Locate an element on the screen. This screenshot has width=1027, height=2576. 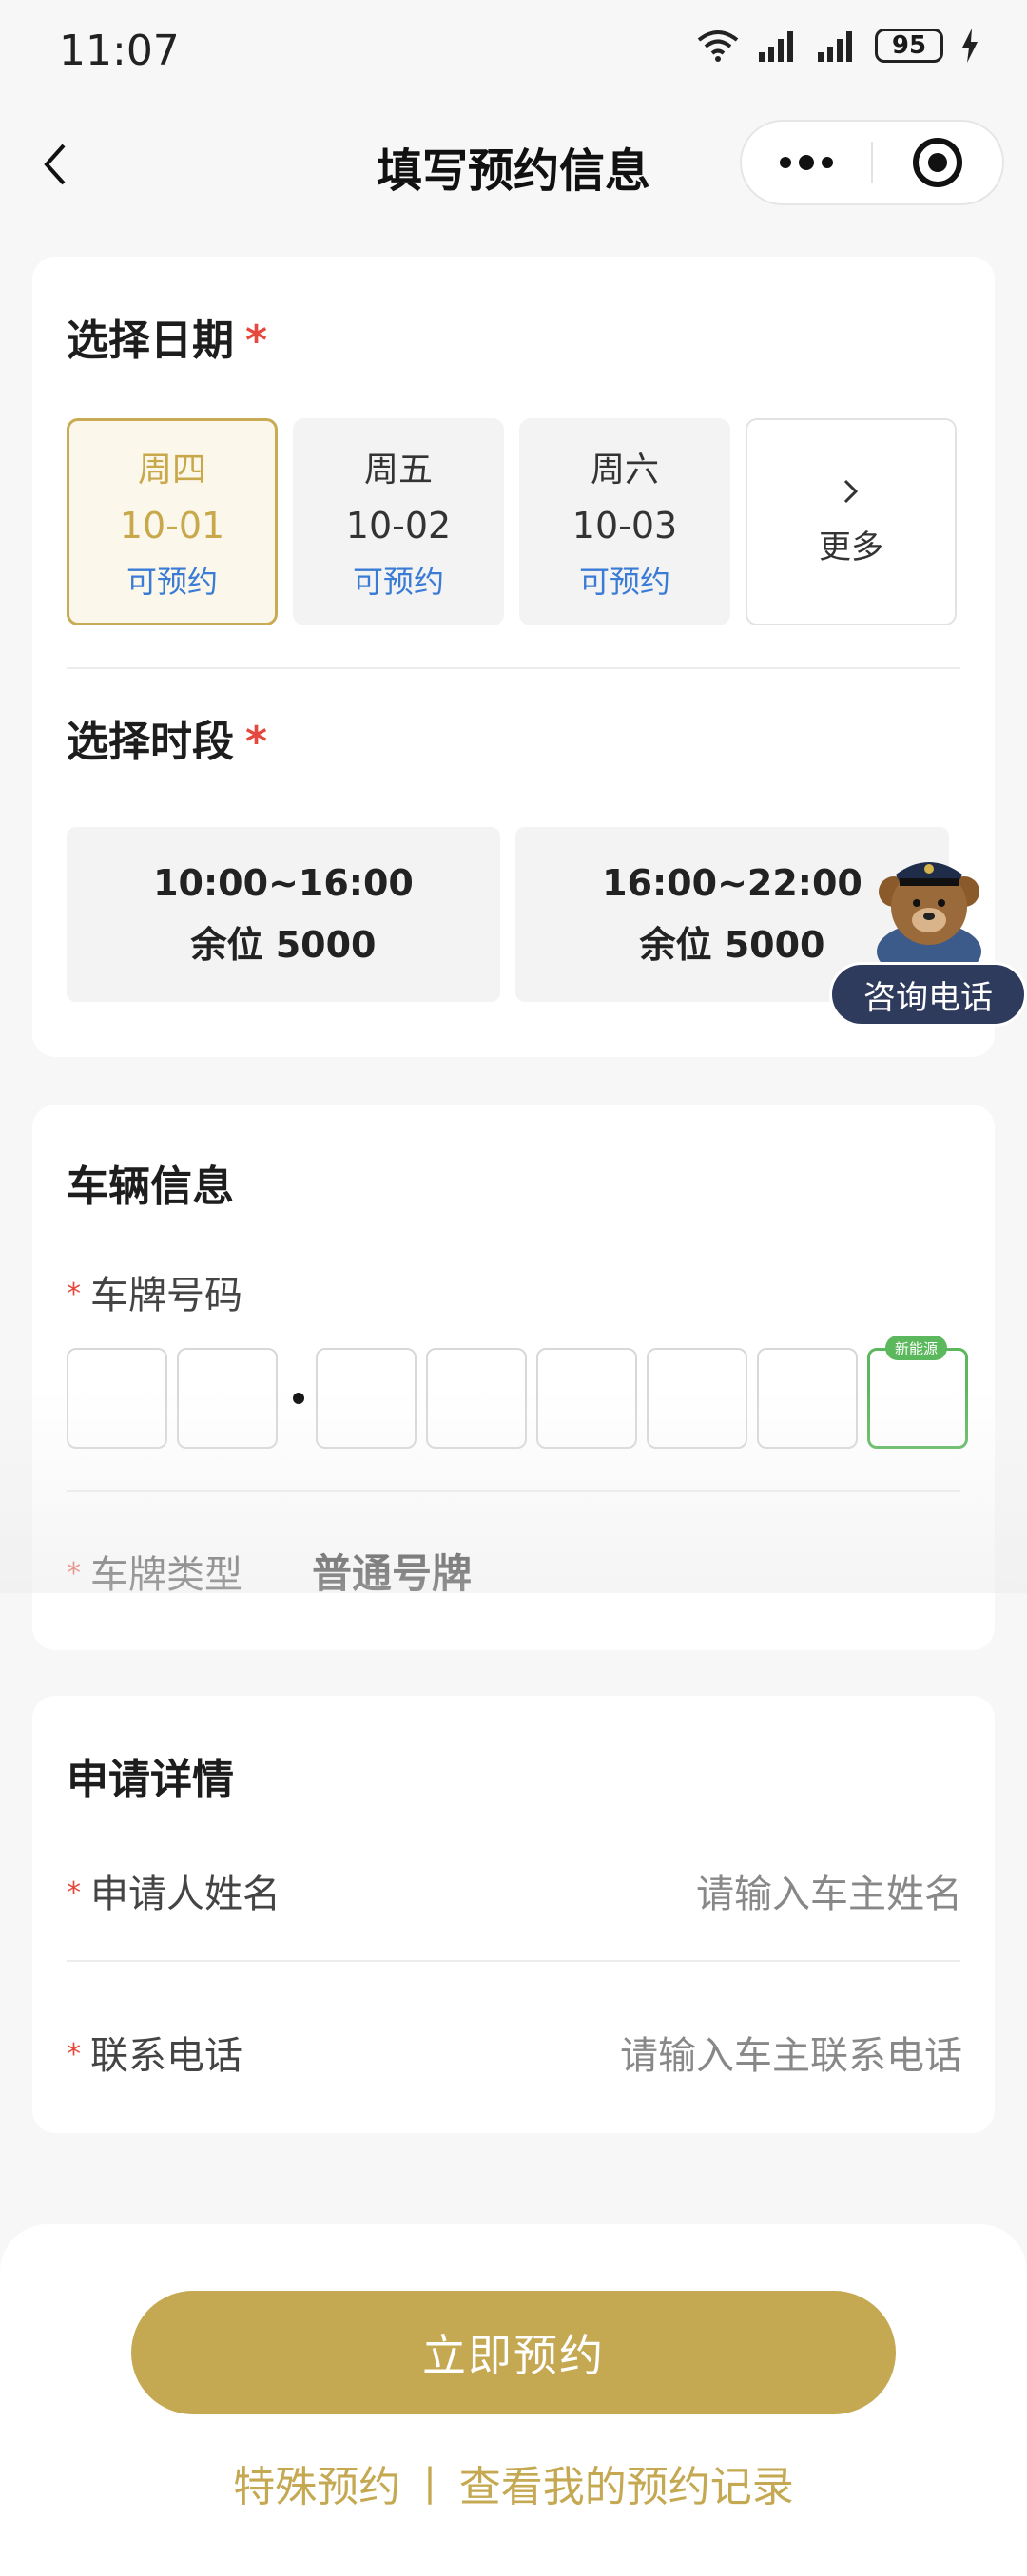
contact-phone-label: * 联系电话 is located at coordinates (155, 2056).